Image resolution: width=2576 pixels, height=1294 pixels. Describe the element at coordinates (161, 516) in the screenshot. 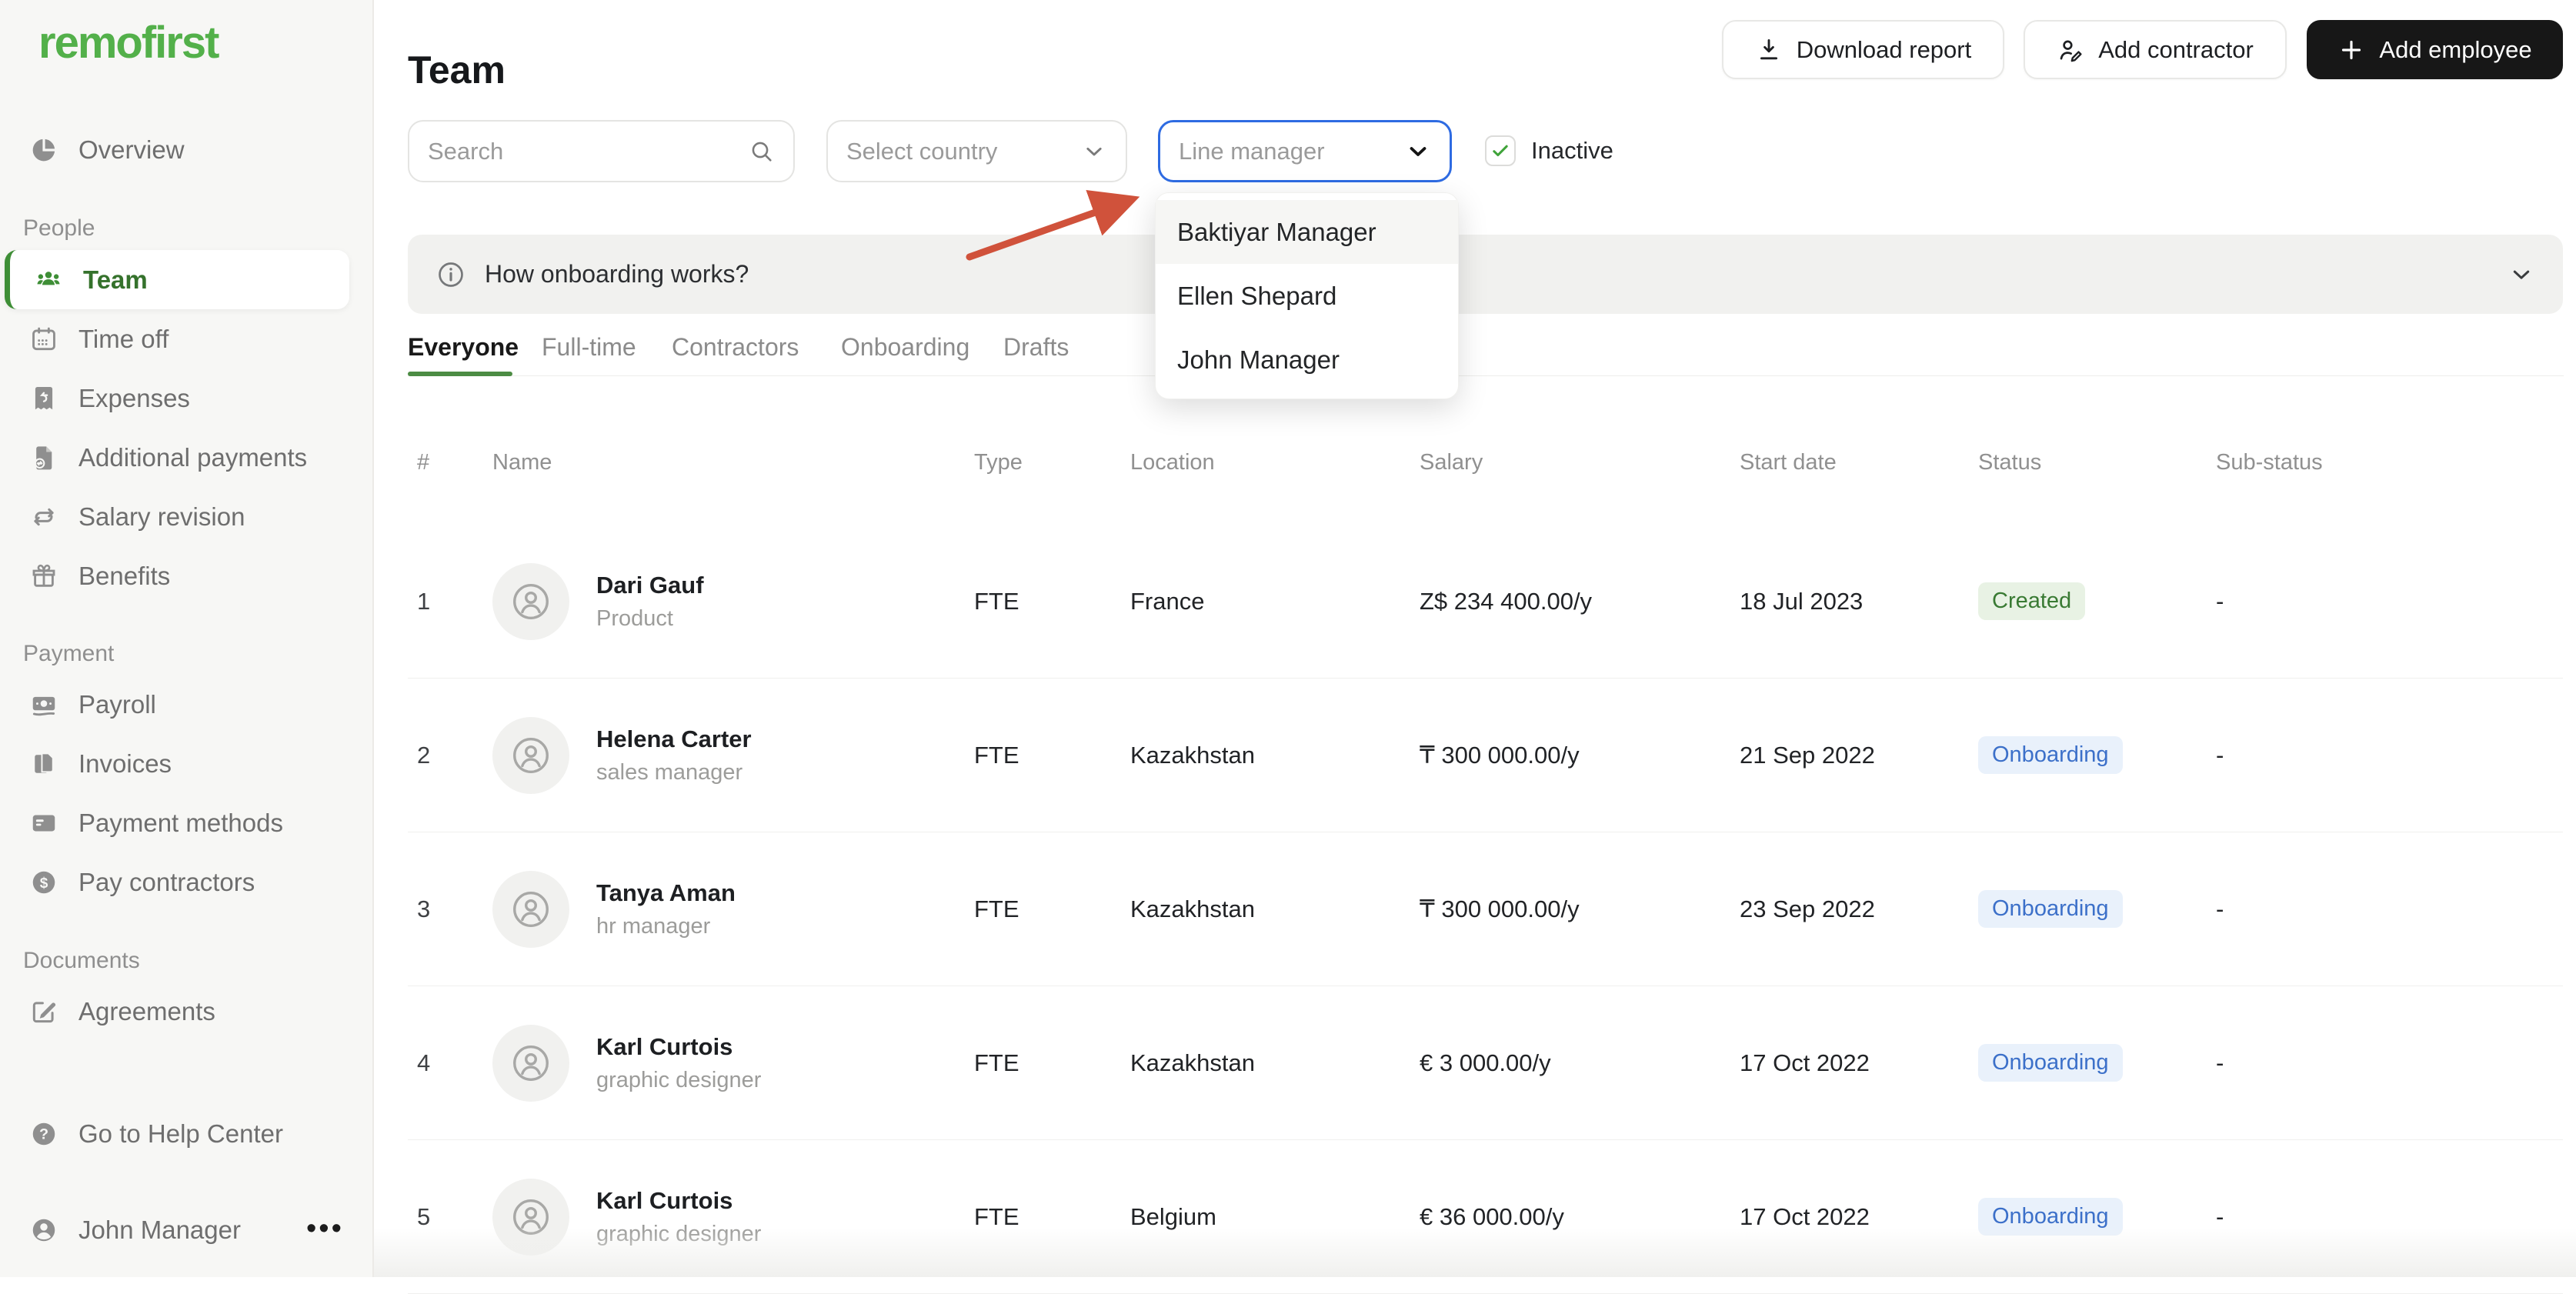

I see `sidebar-item-label: Salary revision` at that location.